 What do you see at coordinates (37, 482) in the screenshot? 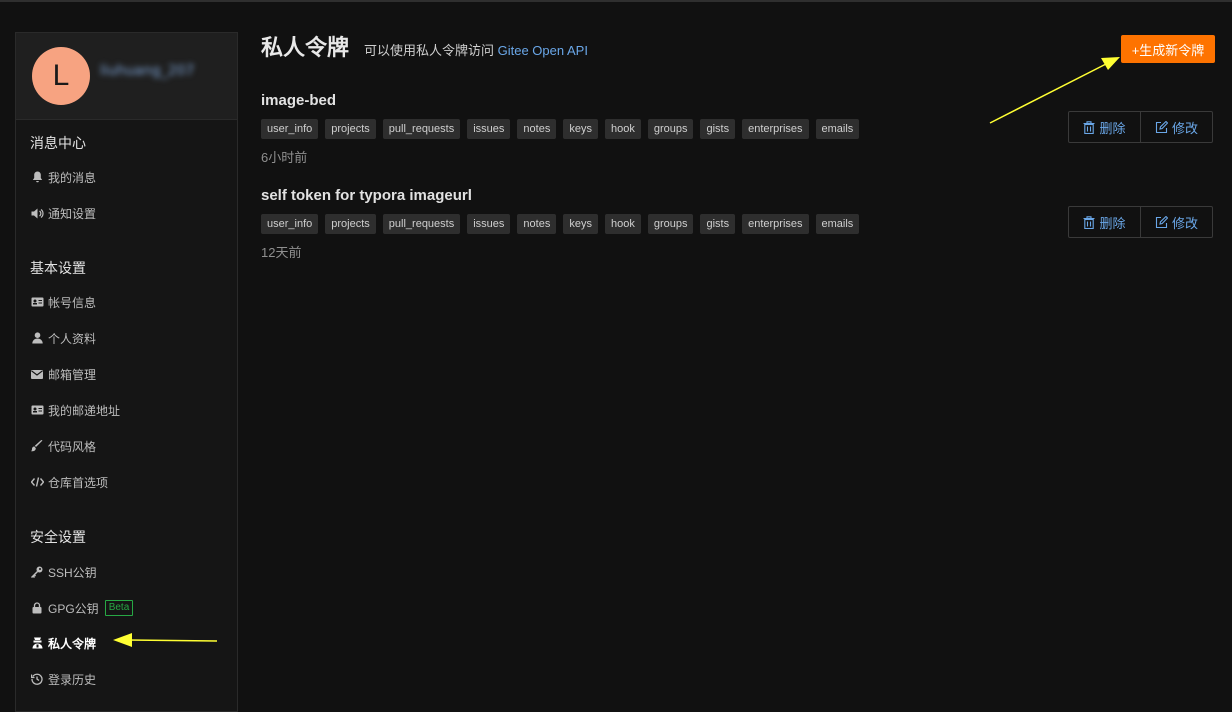
I see `code-icon` at bounding box center [37, 482].